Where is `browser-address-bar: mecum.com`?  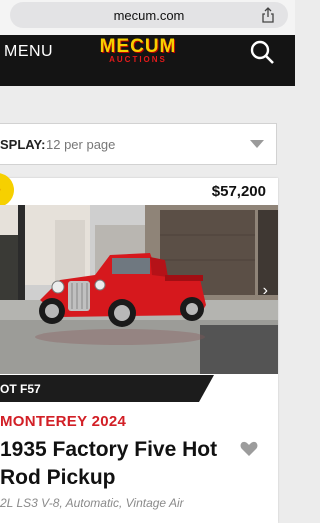
browser-address-bar: mecum.com is located at coordinates (147, 17).